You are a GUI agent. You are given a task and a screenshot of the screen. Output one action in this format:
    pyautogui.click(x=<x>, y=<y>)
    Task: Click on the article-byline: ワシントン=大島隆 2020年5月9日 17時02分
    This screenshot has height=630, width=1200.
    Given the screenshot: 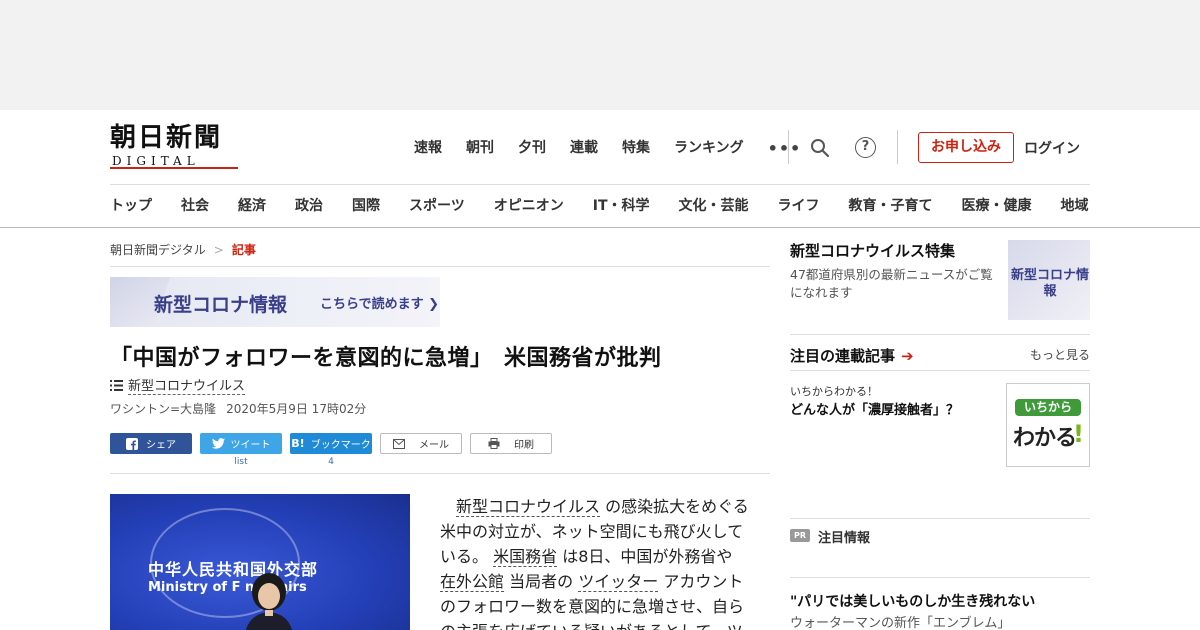 What is the action you would take?
    pyautogui.click(x=238, y=408)
    